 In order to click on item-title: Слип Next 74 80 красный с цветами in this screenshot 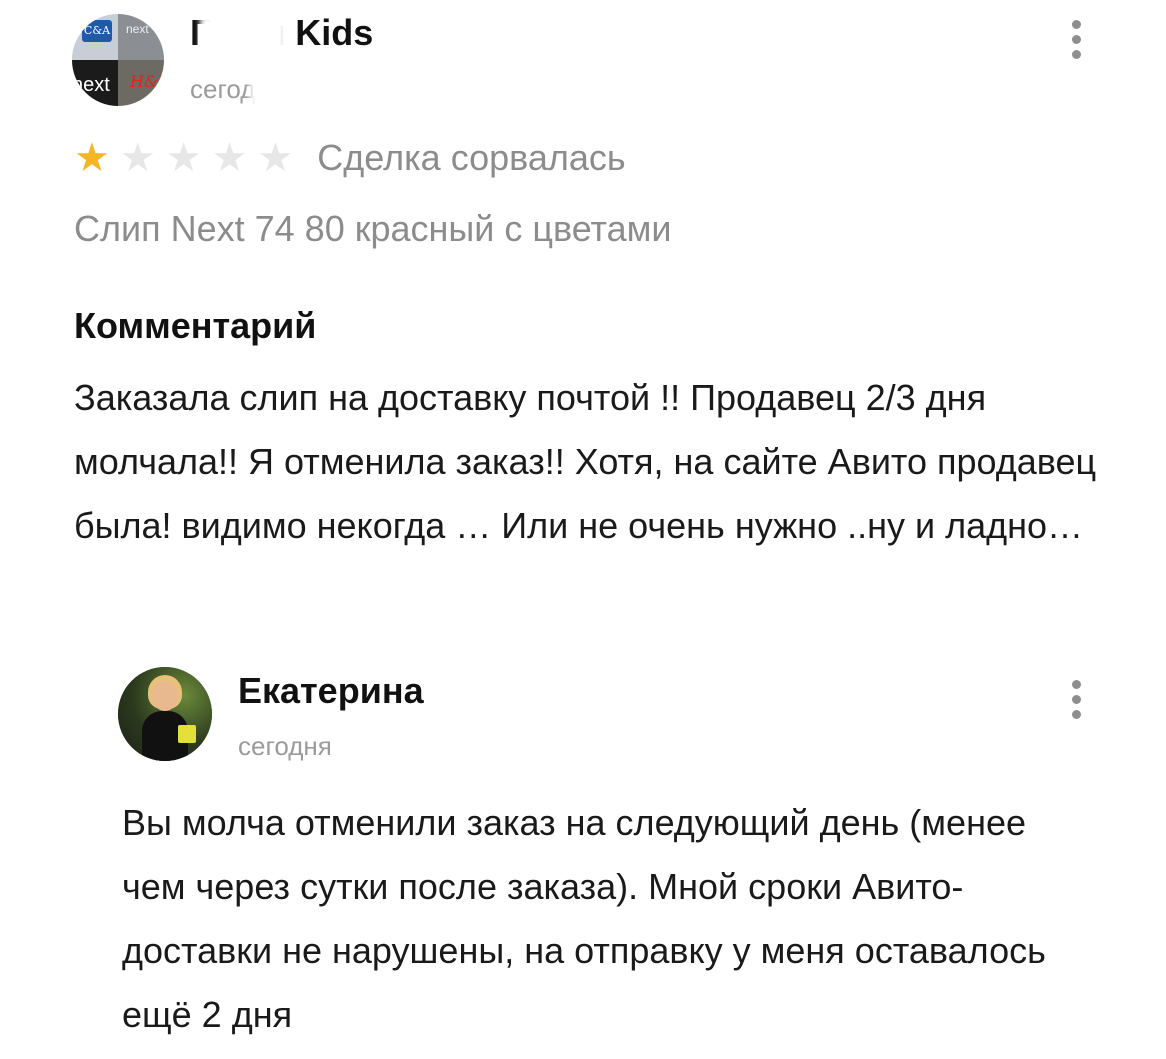, I will do `click(373, 229)`.